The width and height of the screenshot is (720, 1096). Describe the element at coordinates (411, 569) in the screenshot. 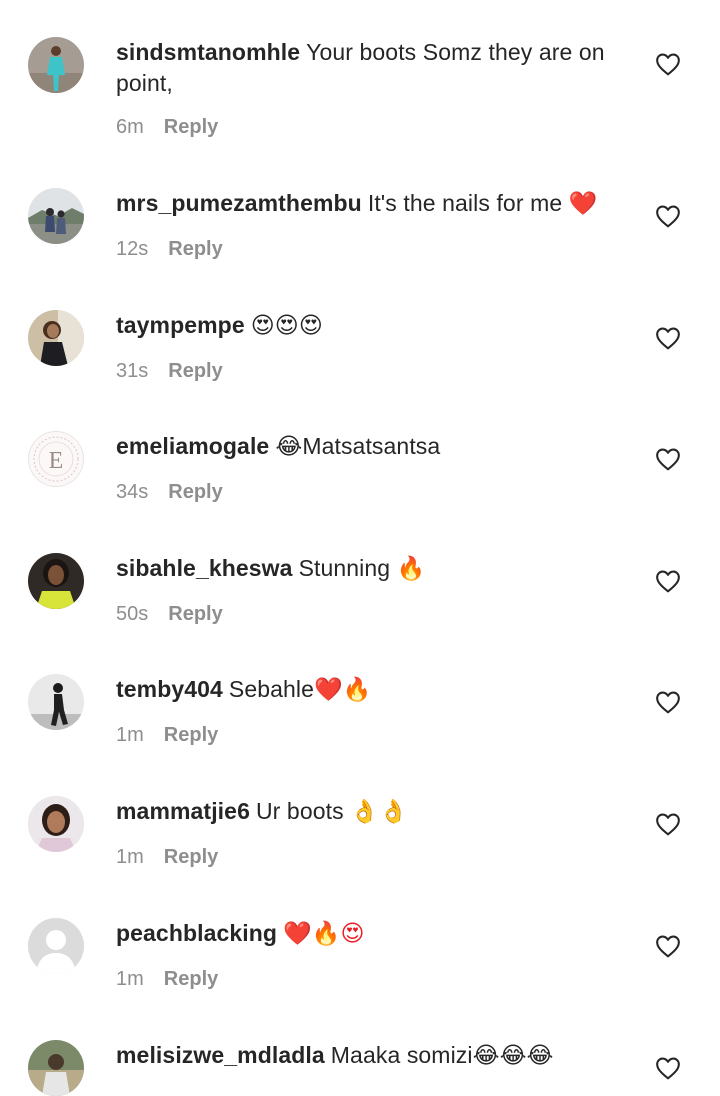

I see `comment-emoji: 🔥` at that location.